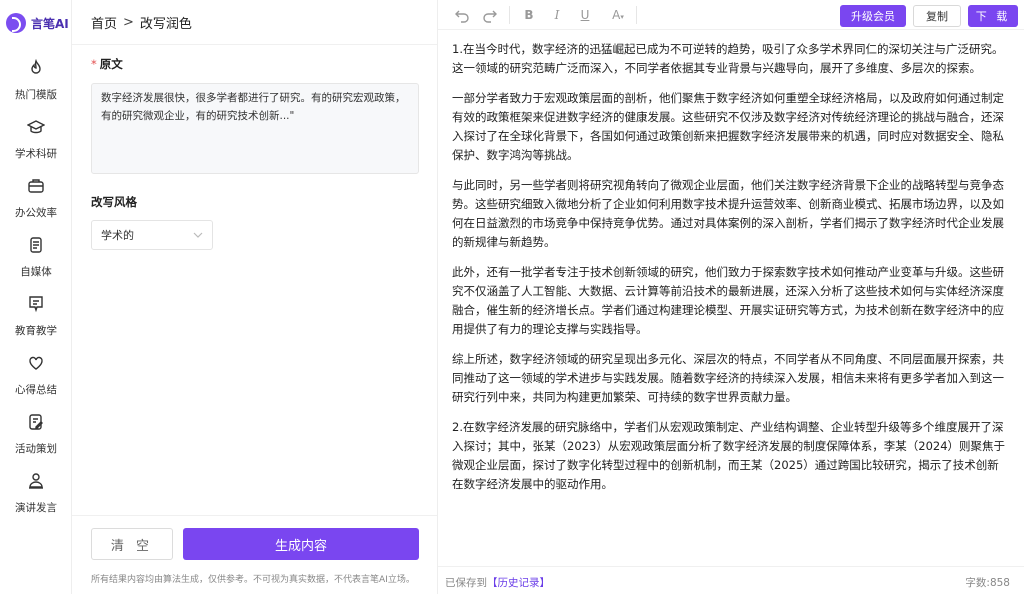 The width and height of the screenshot is (1024, 594). Describe the element at coordinates (104, 22) in the screenshot. I see `breadcrumb-home: 首页` at that location.